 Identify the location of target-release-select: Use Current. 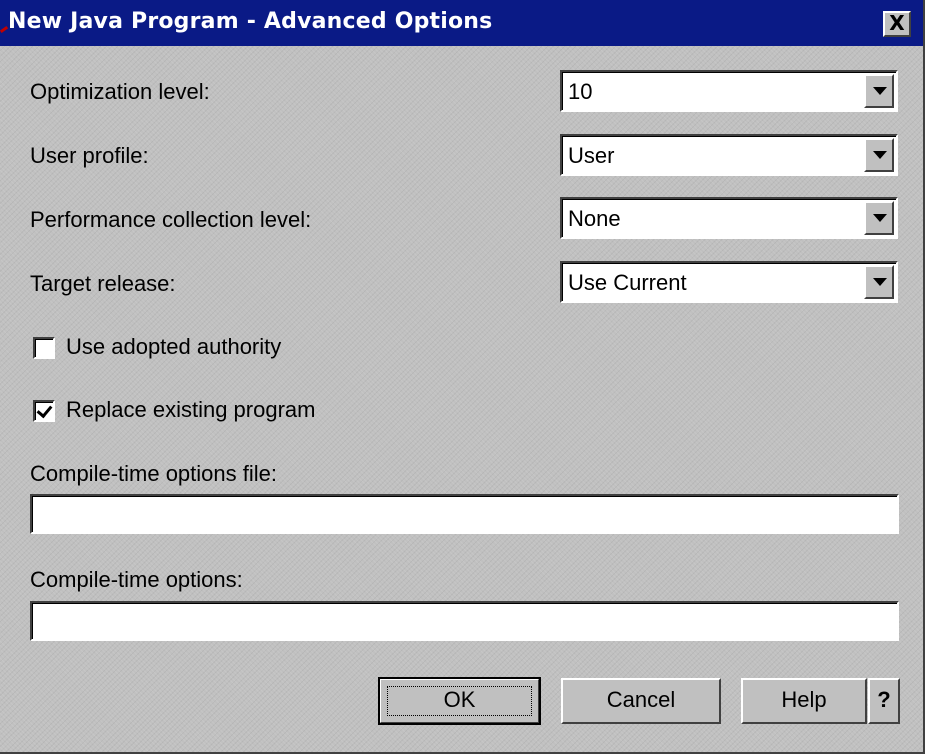
(729, 282).